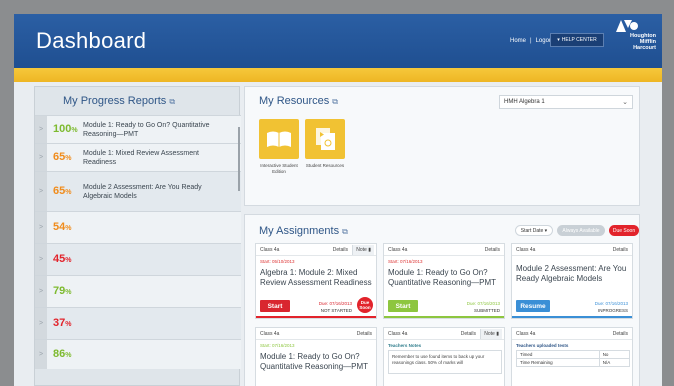  I want to click on resume-button: Resume, so click(533, 306).